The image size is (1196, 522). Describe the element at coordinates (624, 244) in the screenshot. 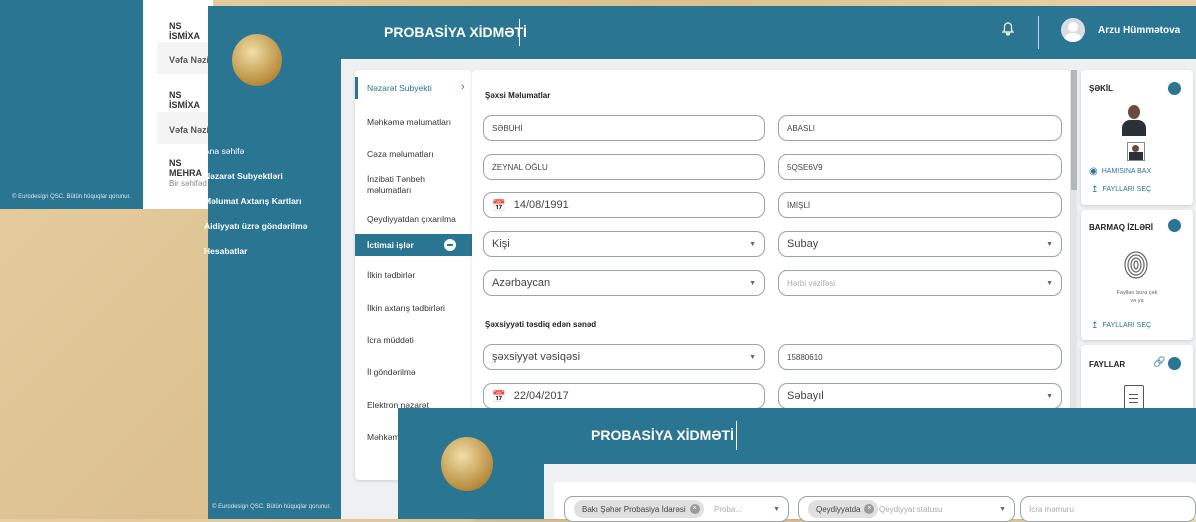

I see `gender-select: Kişi ▼` at that location.